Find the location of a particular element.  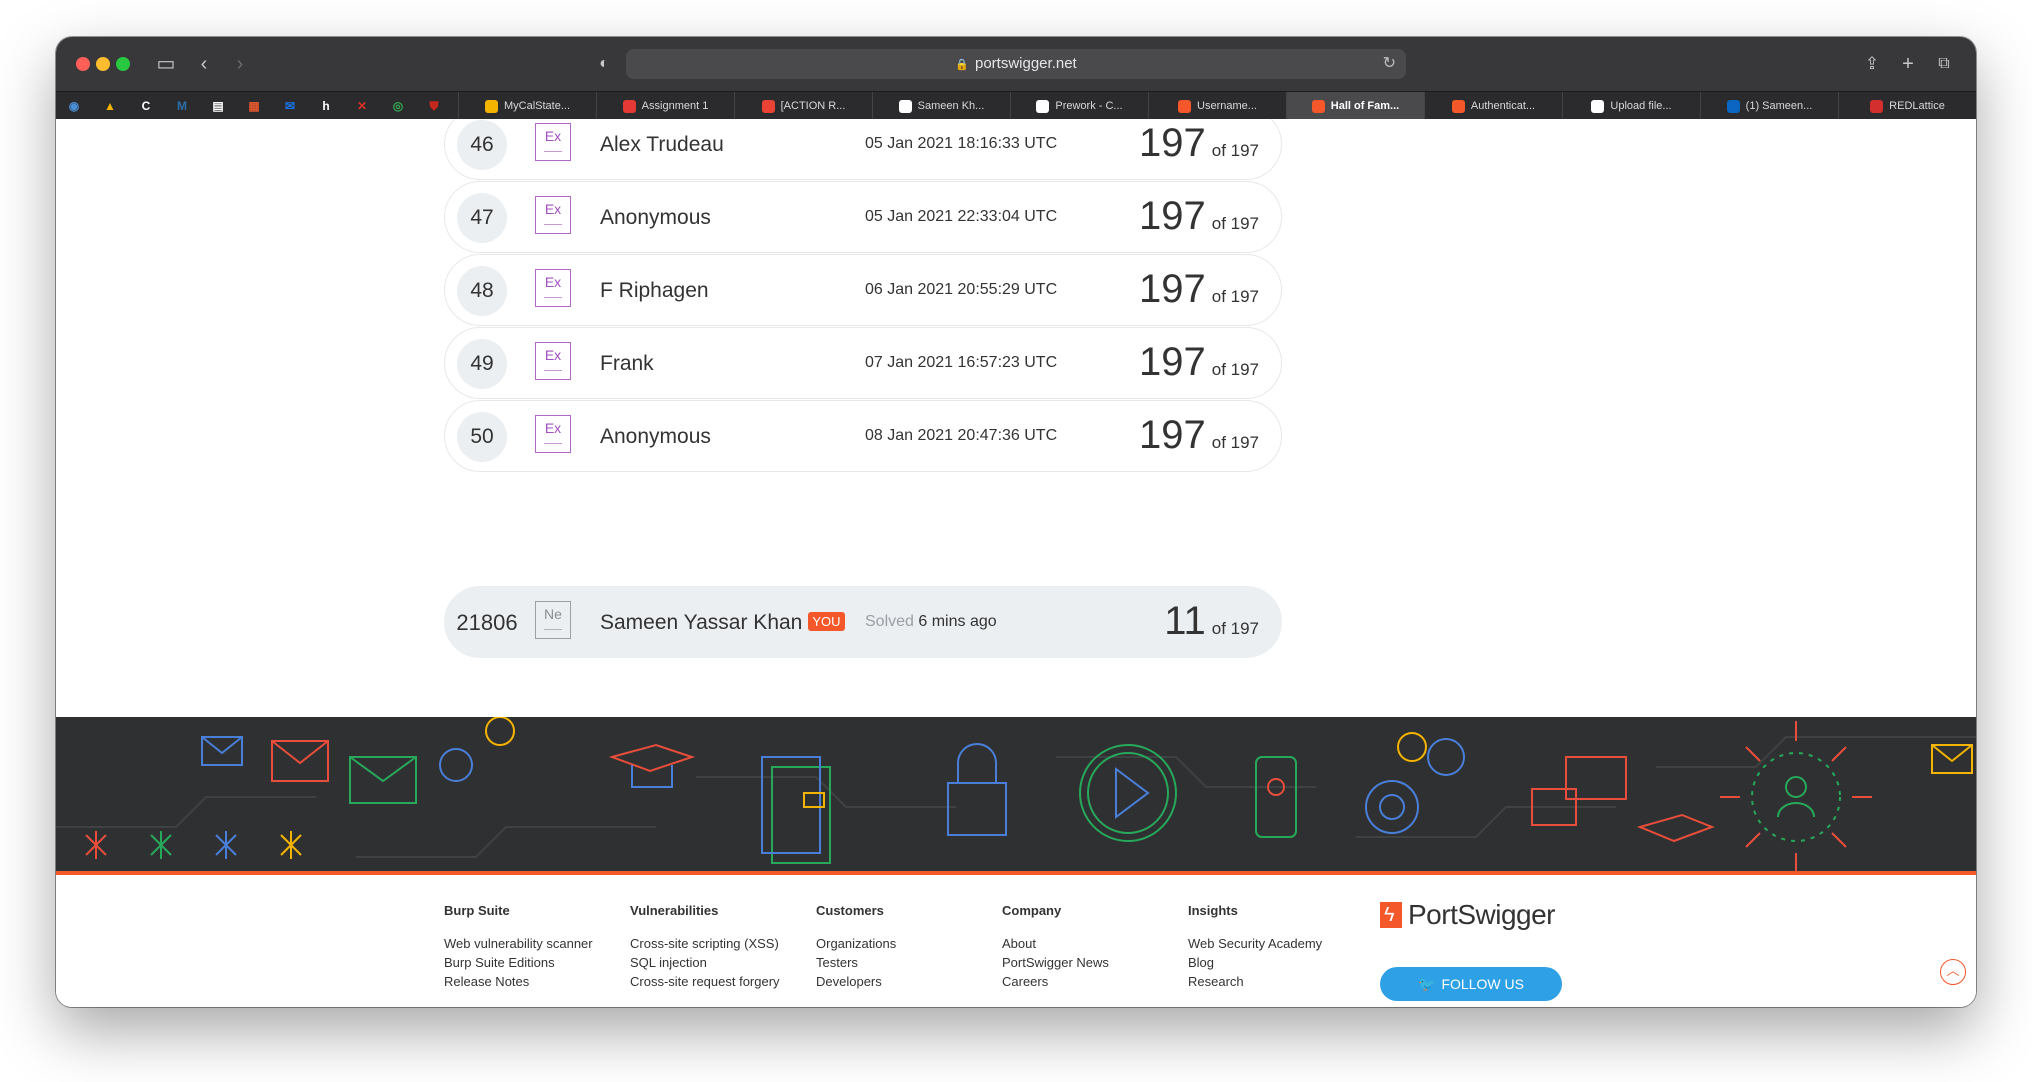

footer-link: Cross-site scripting (XSS) is located at coordinates (720, 943).